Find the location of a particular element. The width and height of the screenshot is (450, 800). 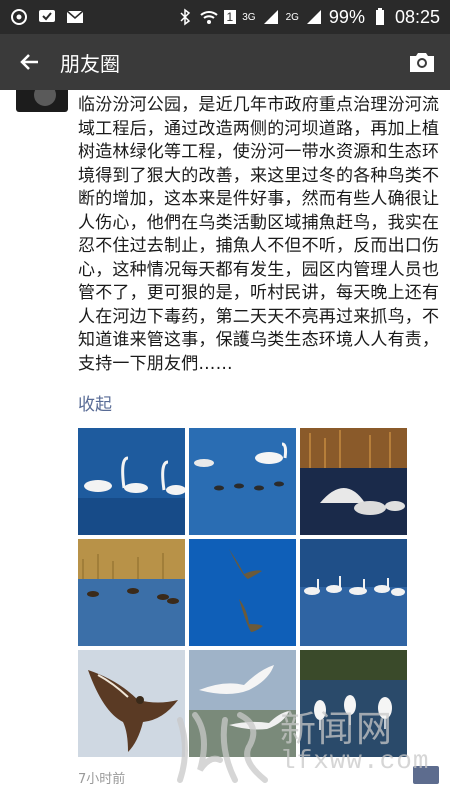

swan-flock-photo is located at coordinates (353, 592).